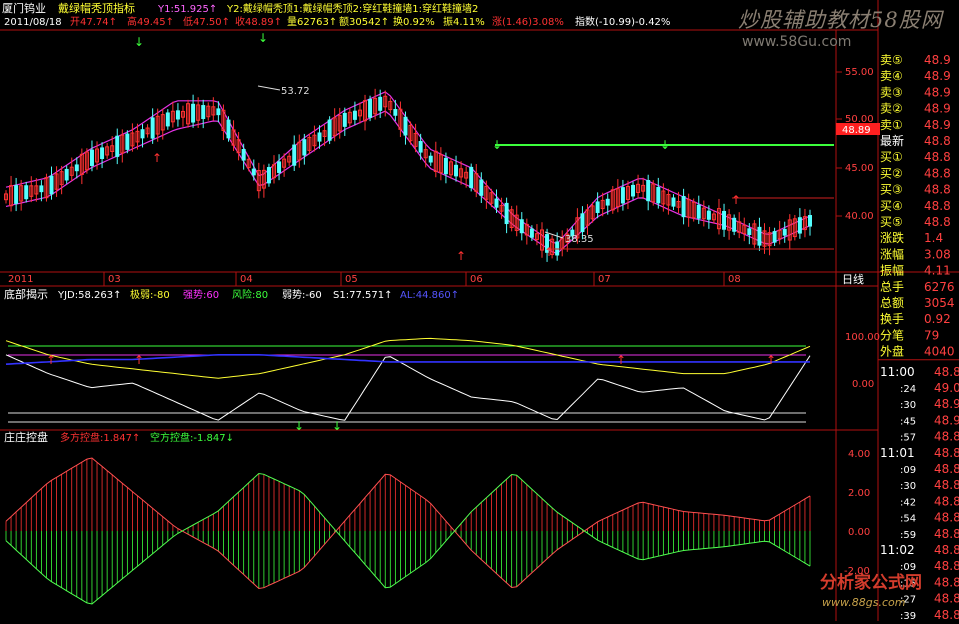  I want to click on panel3-title: 庄庄控盘, so click(26, 437).